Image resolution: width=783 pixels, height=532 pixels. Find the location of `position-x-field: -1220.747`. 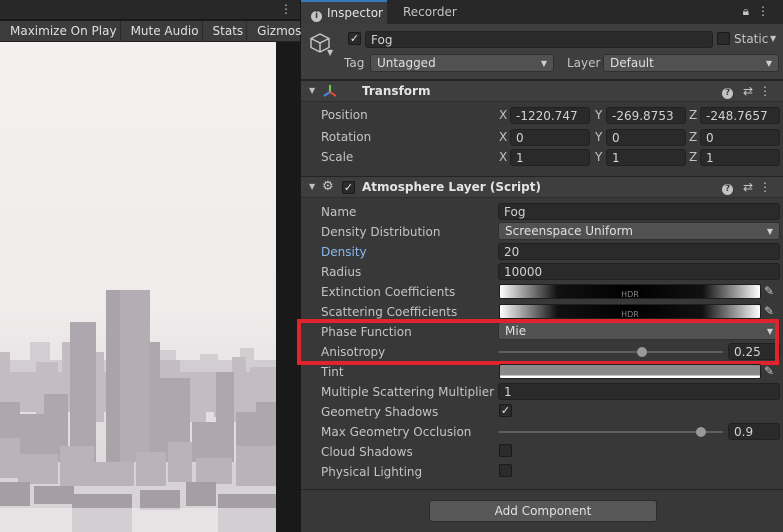

position-x-field: -1220.747 is located at coordinates (550, 115).